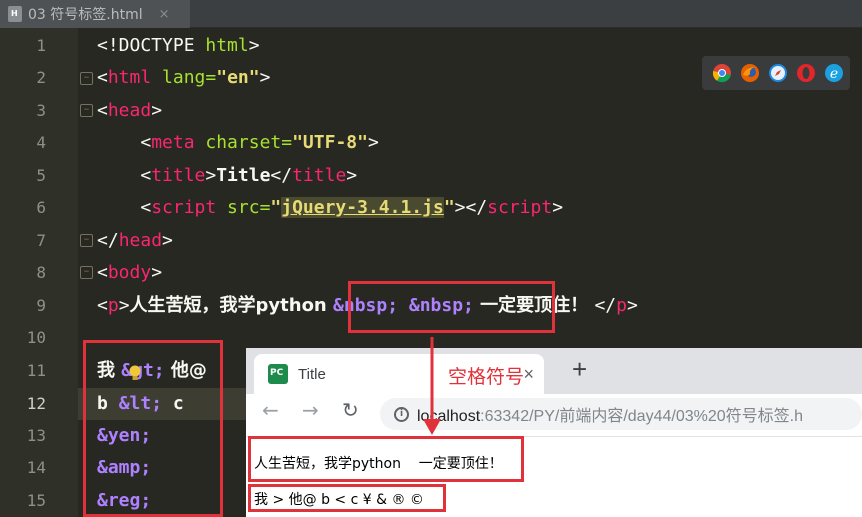  I want to click on code-line-1: <!DOCTYPE html>, so click(178, 46).